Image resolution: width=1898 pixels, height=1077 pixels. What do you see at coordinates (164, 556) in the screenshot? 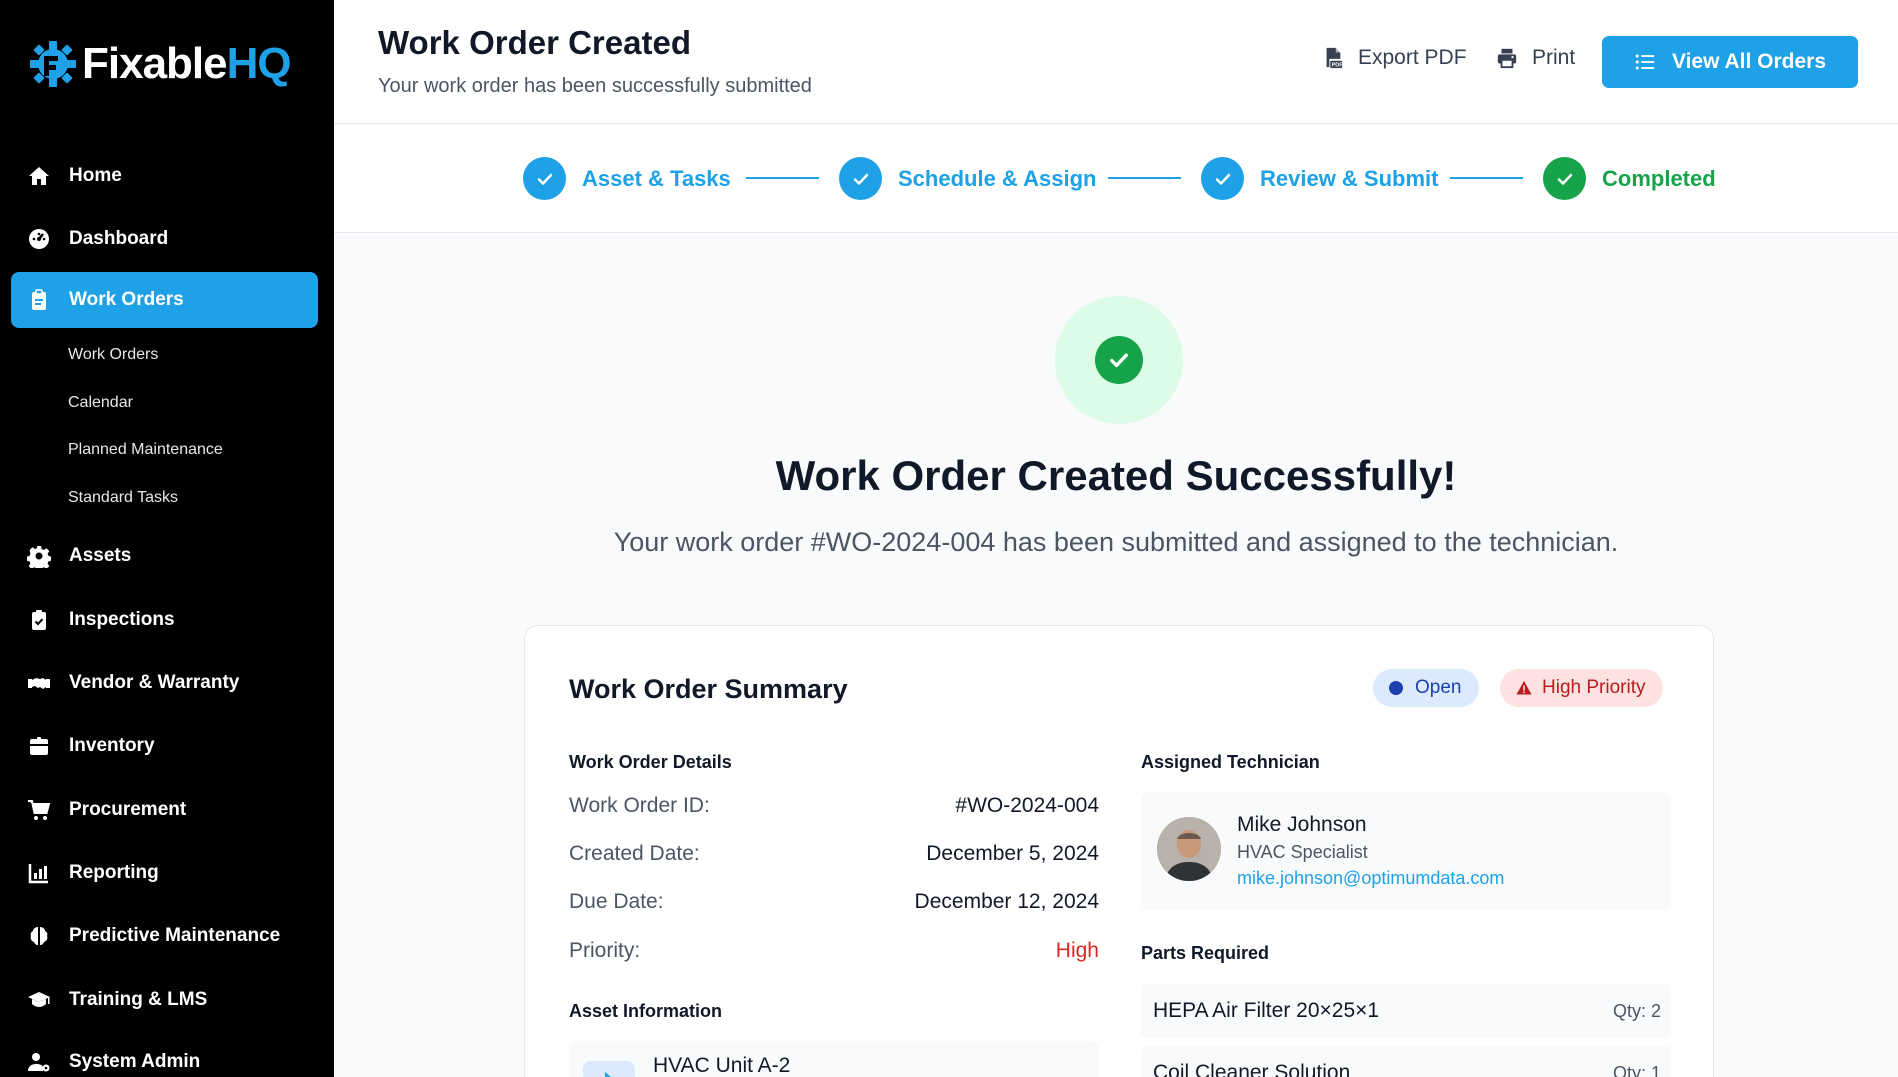
I see `sidebar-item-assets: Assets` at bounding box center [164, 556].